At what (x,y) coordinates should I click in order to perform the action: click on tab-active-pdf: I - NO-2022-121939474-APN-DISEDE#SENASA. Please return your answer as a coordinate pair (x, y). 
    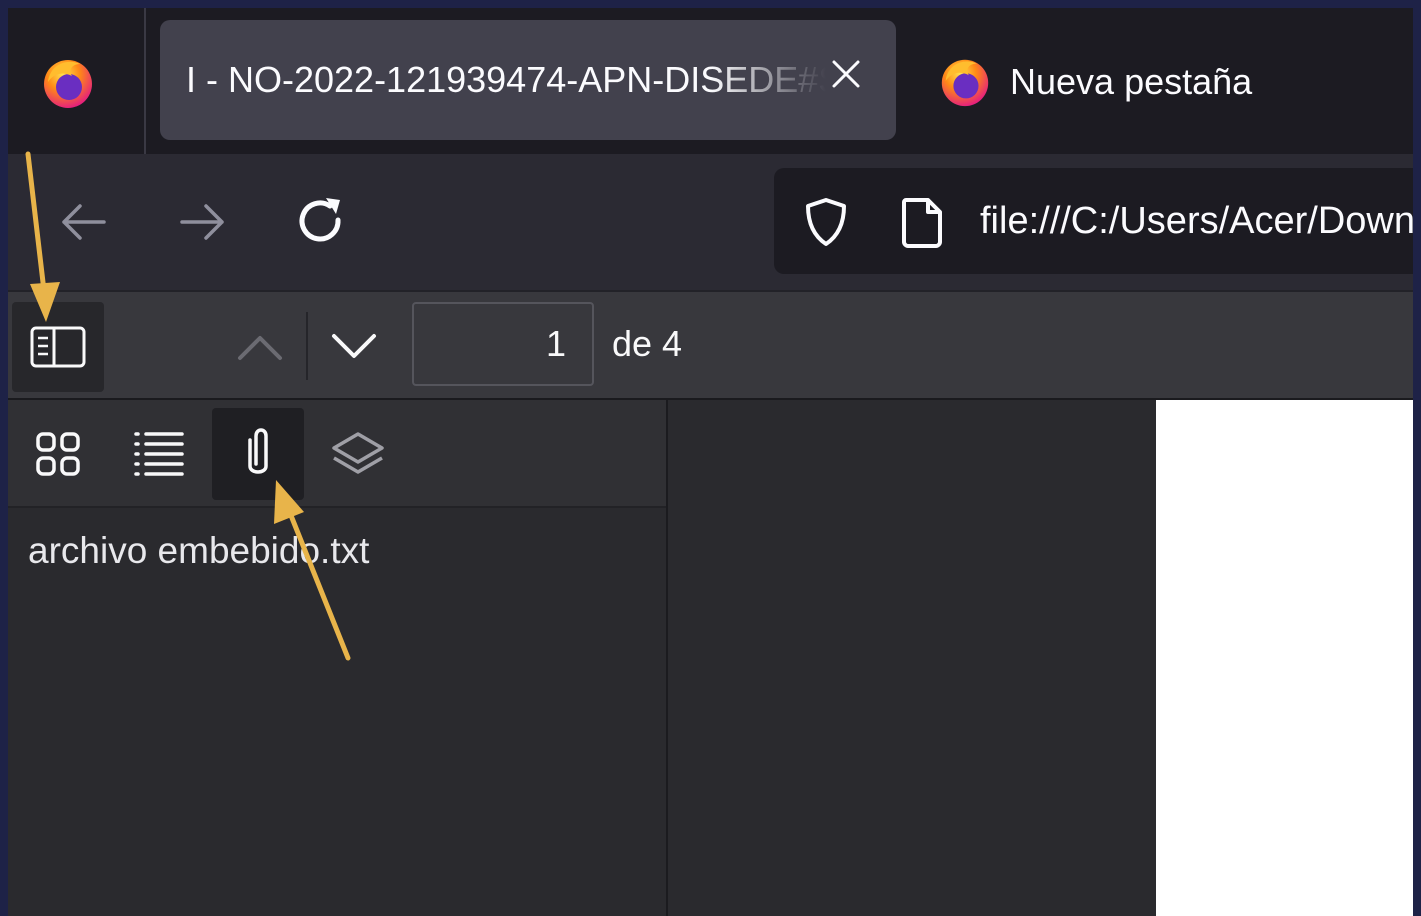
    Looking at the image, I should click on (528, 80).